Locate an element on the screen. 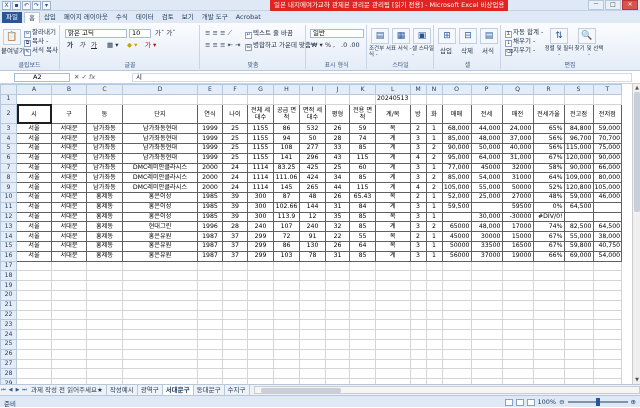 The width and height of the screenshot is (640, 408). table-cell: 홍은유원 is located at coordinates (160, 256).